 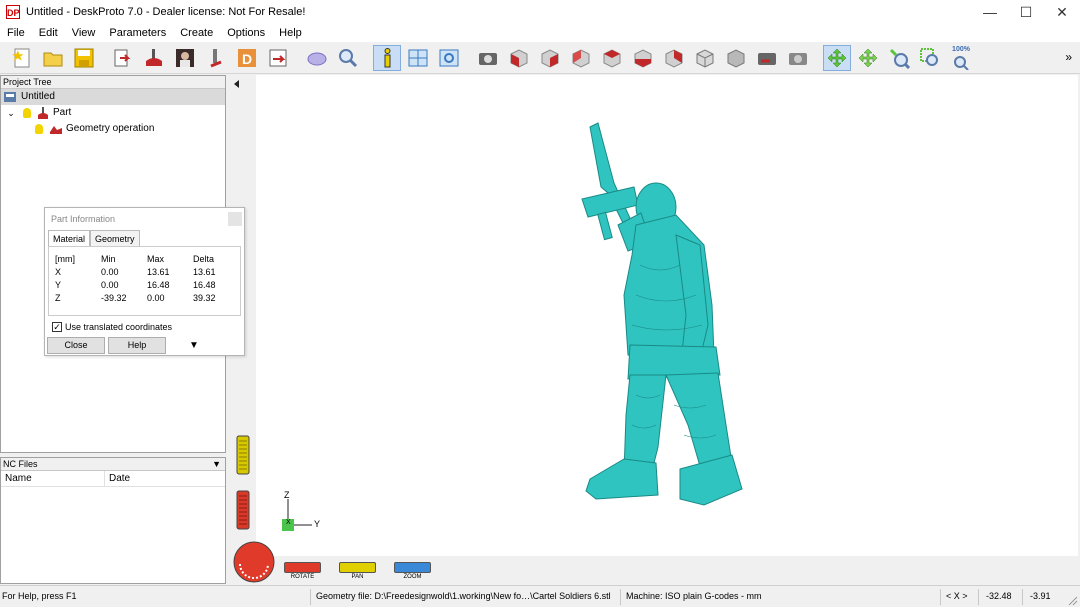 What do you see at coordinates (194, 345) in the screenshot?
I see `expand-arrow-icon: ▼` at bounding box center [194, 345].